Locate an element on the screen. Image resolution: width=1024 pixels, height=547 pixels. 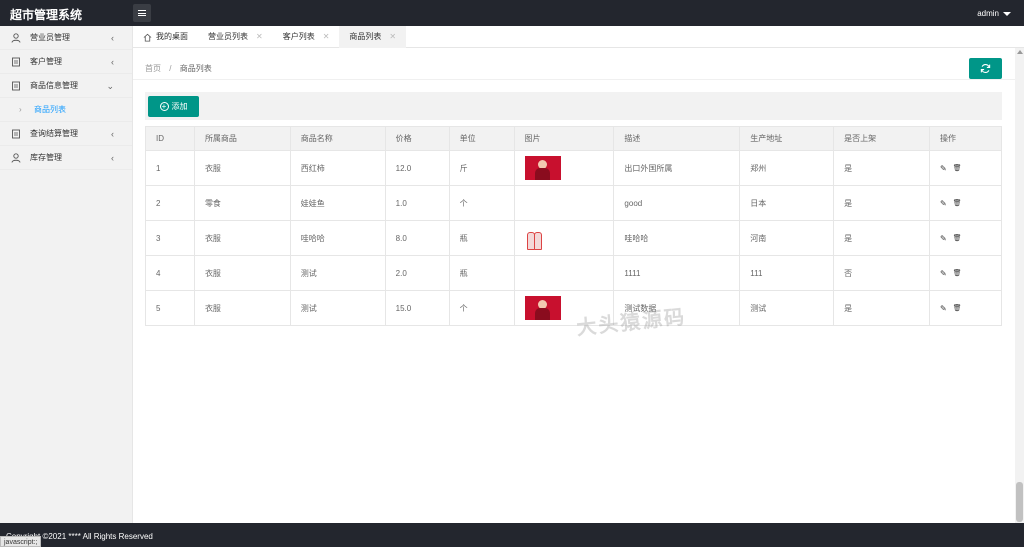
table-cell: 郑州 is located at coordinates (787, 168).